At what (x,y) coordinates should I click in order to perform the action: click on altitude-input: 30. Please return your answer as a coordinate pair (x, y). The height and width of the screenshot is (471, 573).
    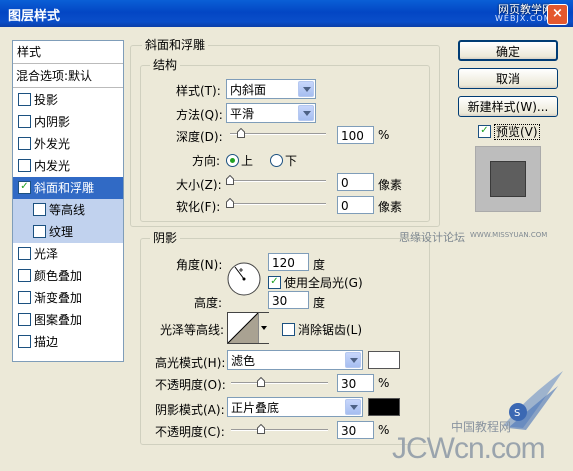
    Looking at the image, I should click on (288, 300).